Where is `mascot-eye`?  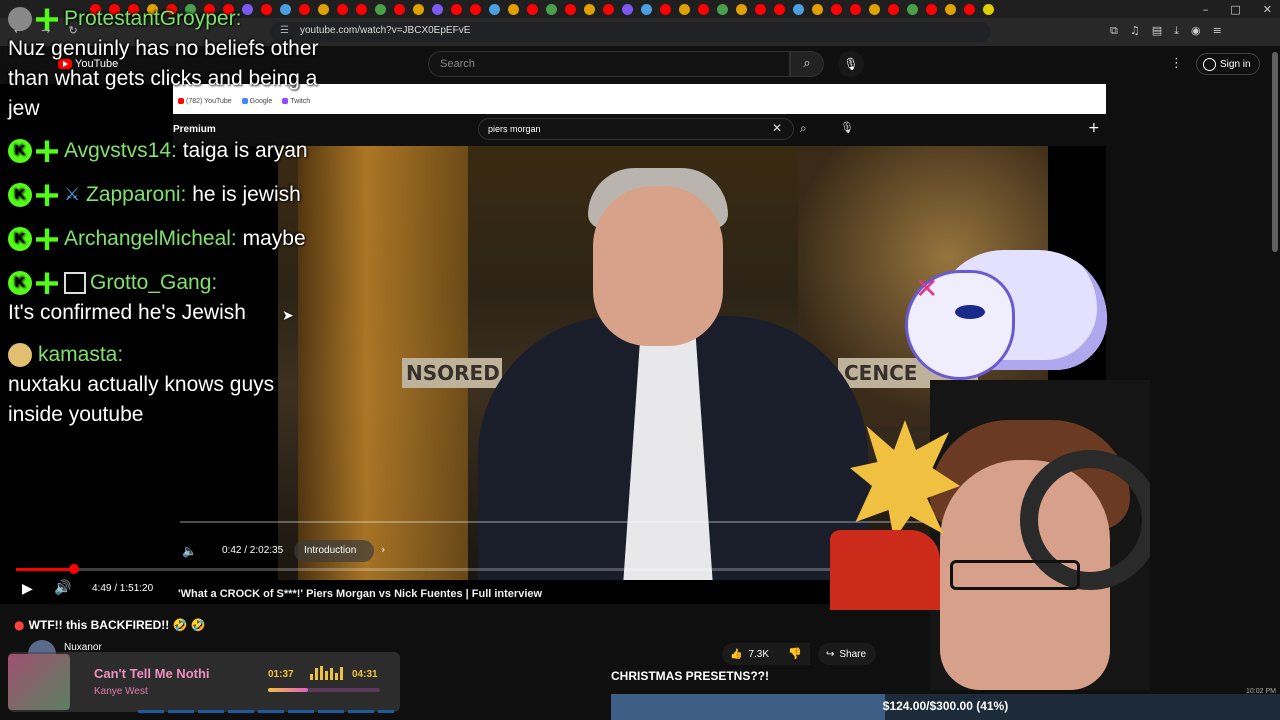
mascot-eye is located at coordinates (970, 312).